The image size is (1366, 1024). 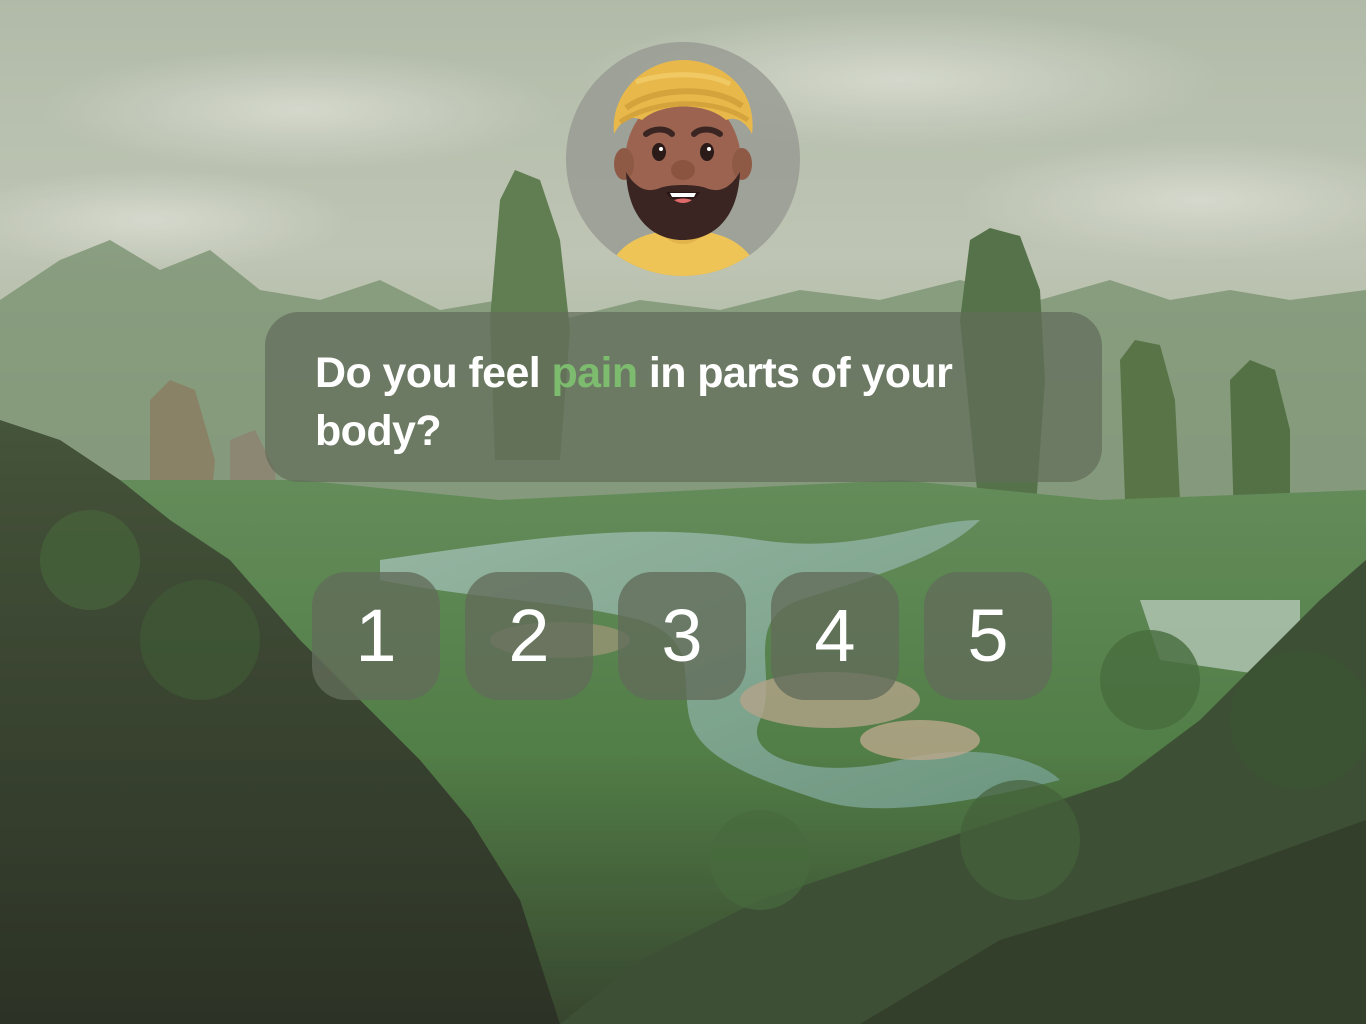 What do you see at coordinates (665, 402) in the screenshot?
I see `question-text: Do you feel pain in parts of your body?` at bounding box center [665, 402].